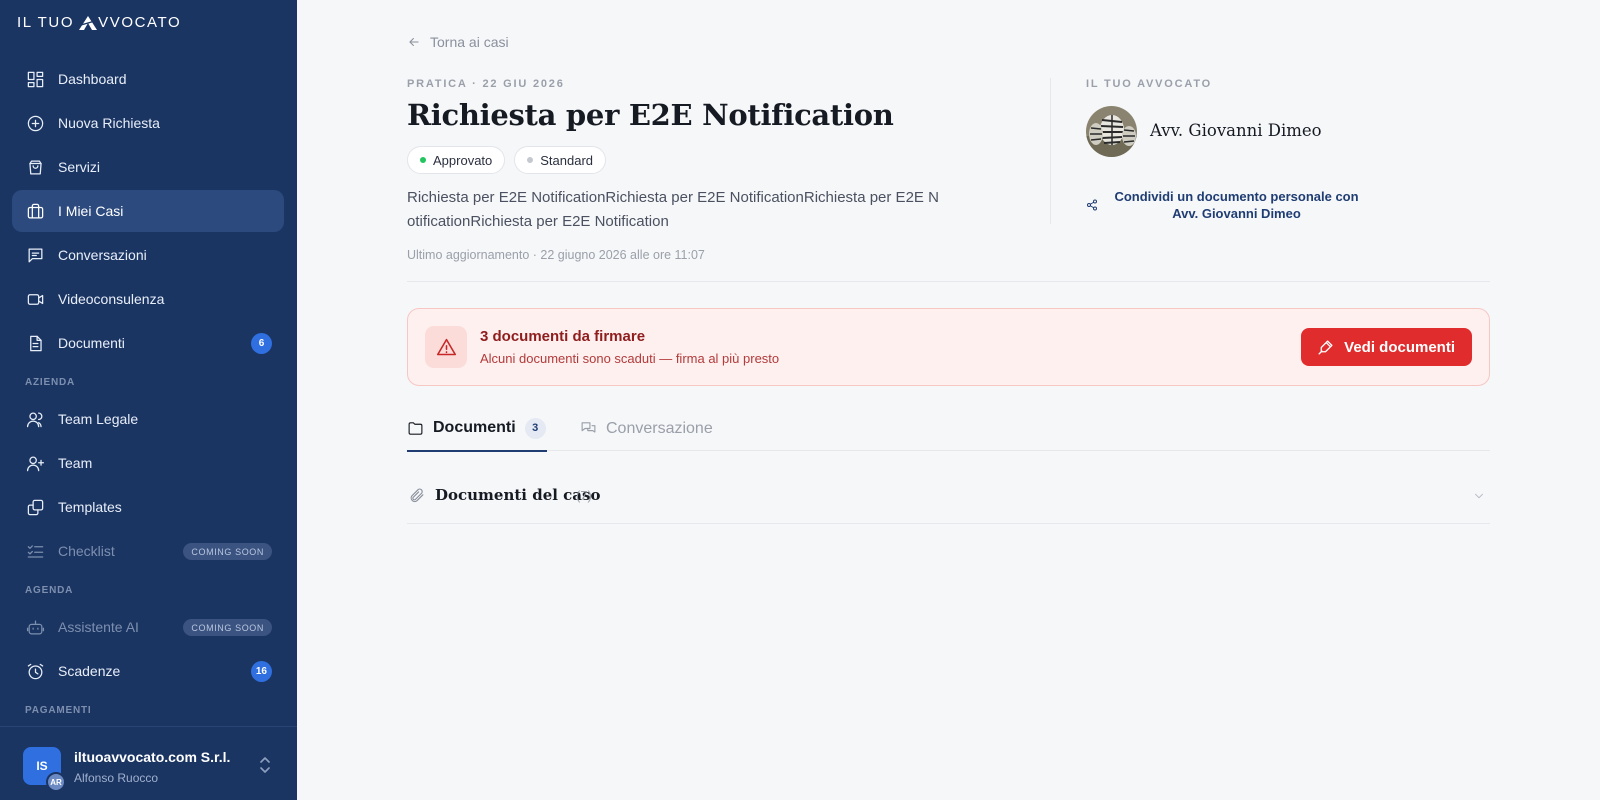 The height and width of the screenshot is (800, 1600). What do you see at coordinates (511, 160) in the screenshot?
I see `case-pills: Approvato Standard` at bounding box center [511, 160].